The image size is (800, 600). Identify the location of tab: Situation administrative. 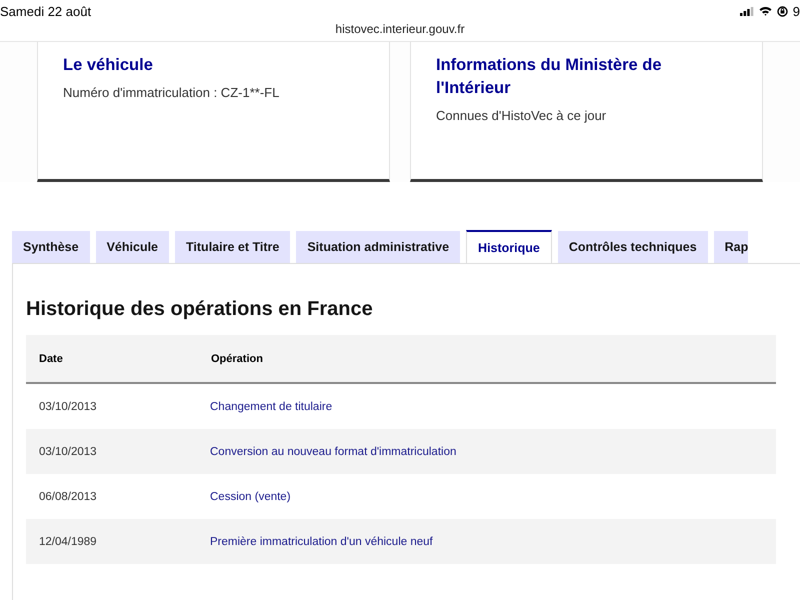
(378, 247).